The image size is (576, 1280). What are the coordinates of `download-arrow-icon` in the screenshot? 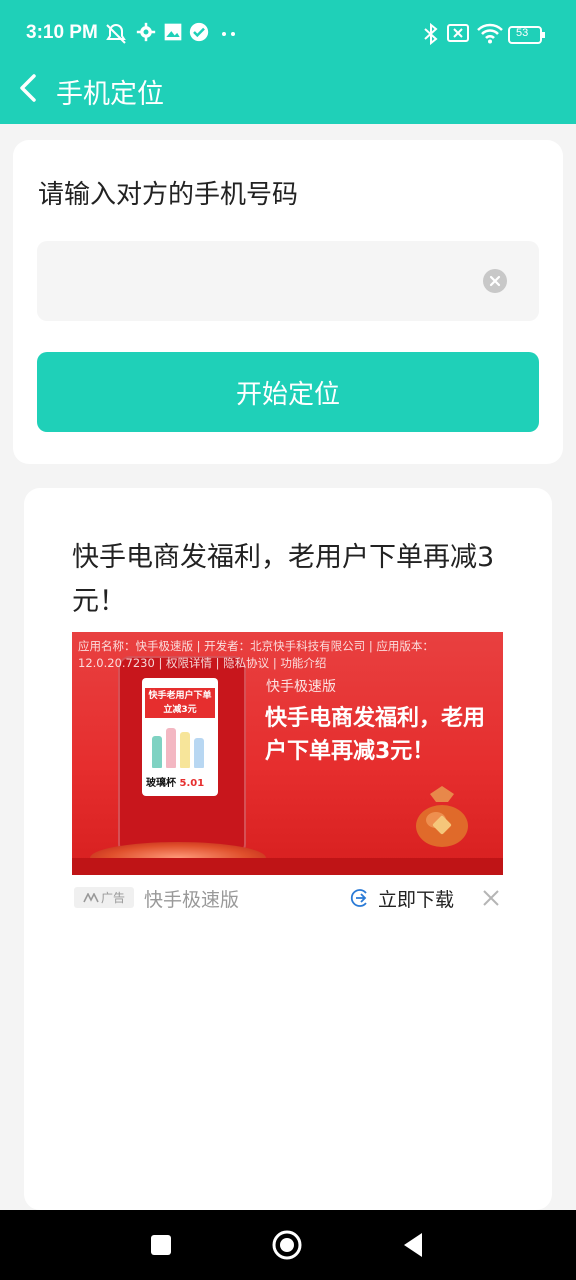 It's located at (358, 898).